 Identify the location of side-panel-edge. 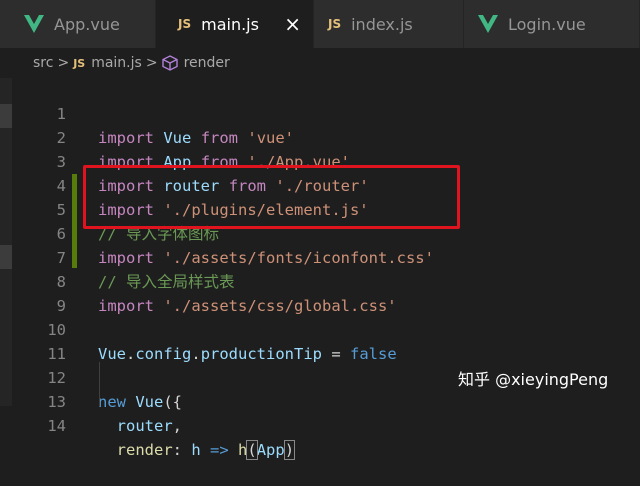
(6, 242).